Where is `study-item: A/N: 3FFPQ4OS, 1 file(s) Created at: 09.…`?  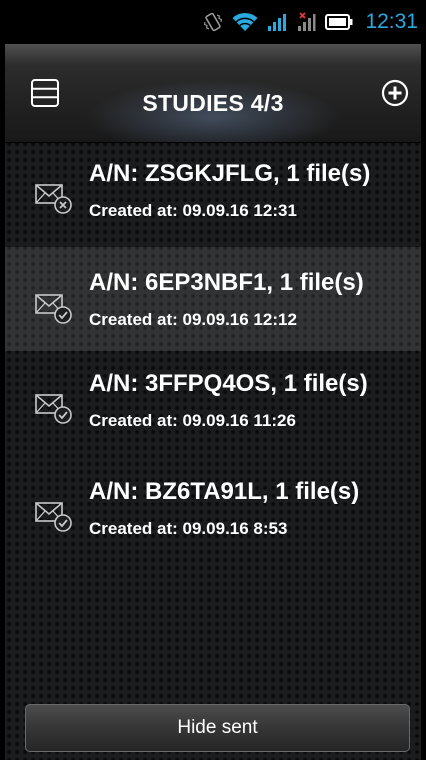
study-item: A/N: 3FFPQ4OS, 1 file(s) Created at: 09.… is located at coordinates (213, 403).